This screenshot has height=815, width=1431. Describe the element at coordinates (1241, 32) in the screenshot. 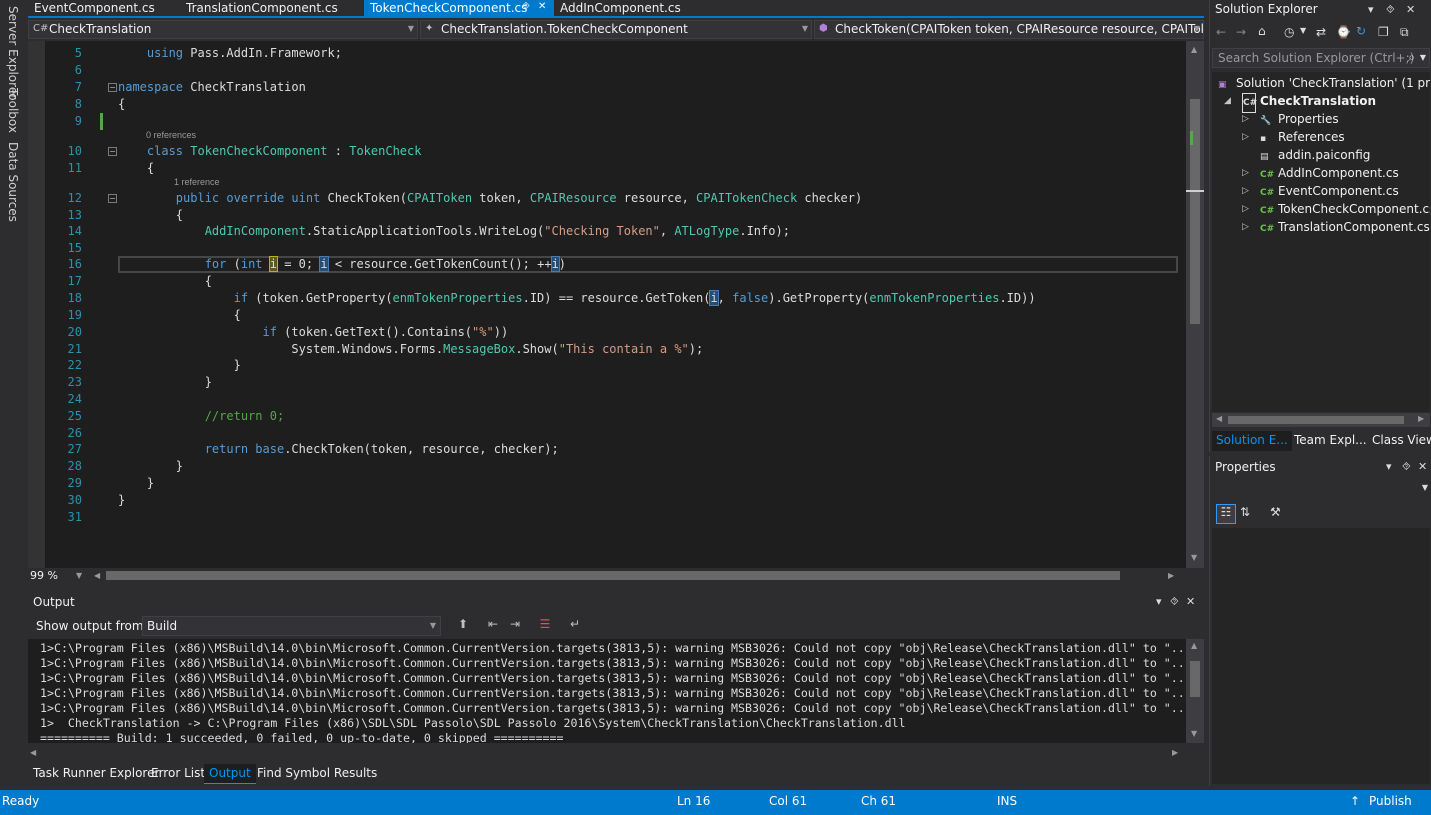

I see `forward-icon: →` at that location.